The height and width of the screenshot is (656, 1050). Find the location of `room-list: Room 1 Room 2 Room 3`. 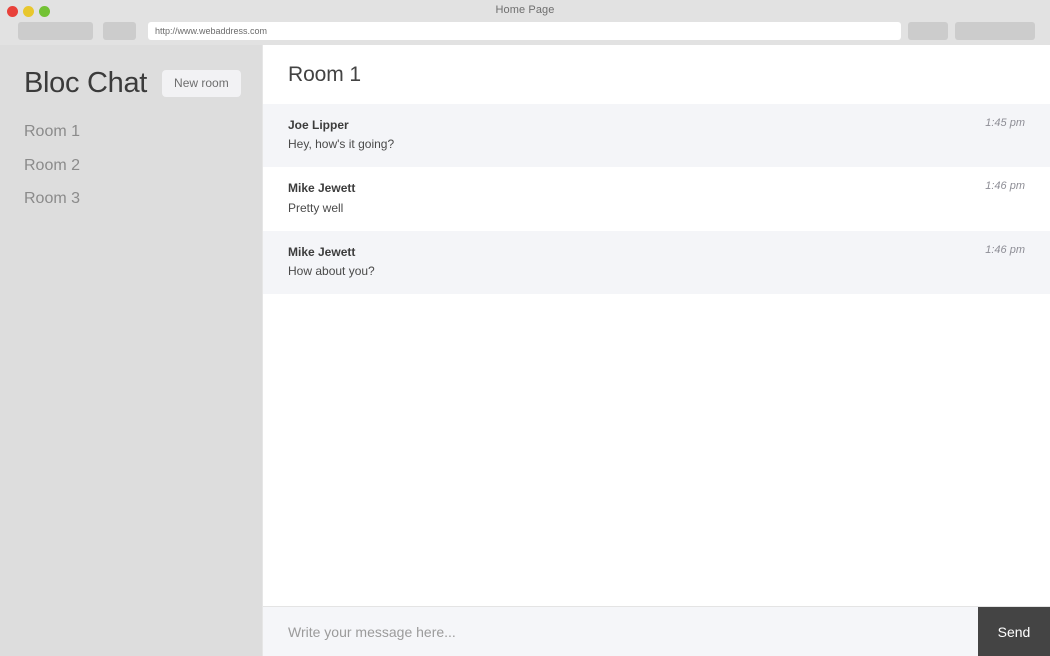

room-list: Room 1 Room 2 Room 3 is located at coordinates (131, 165).